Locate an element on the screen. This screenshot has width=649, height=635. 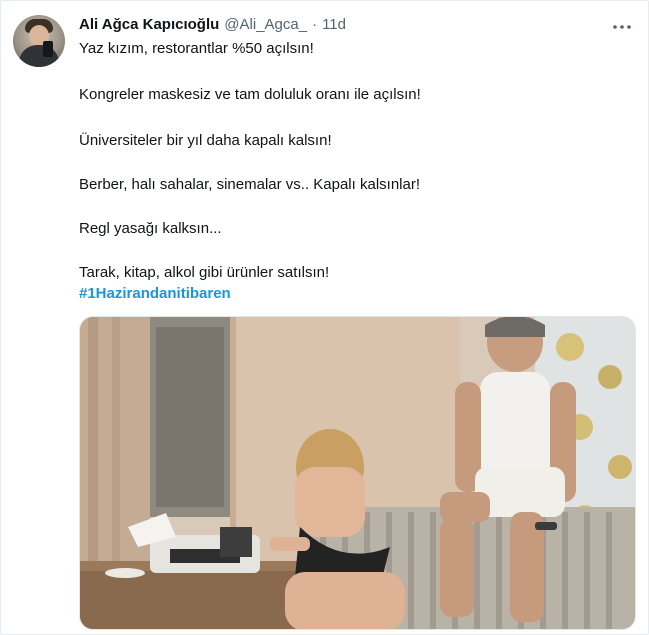
avatar-body is located at coordinates (39, 56).